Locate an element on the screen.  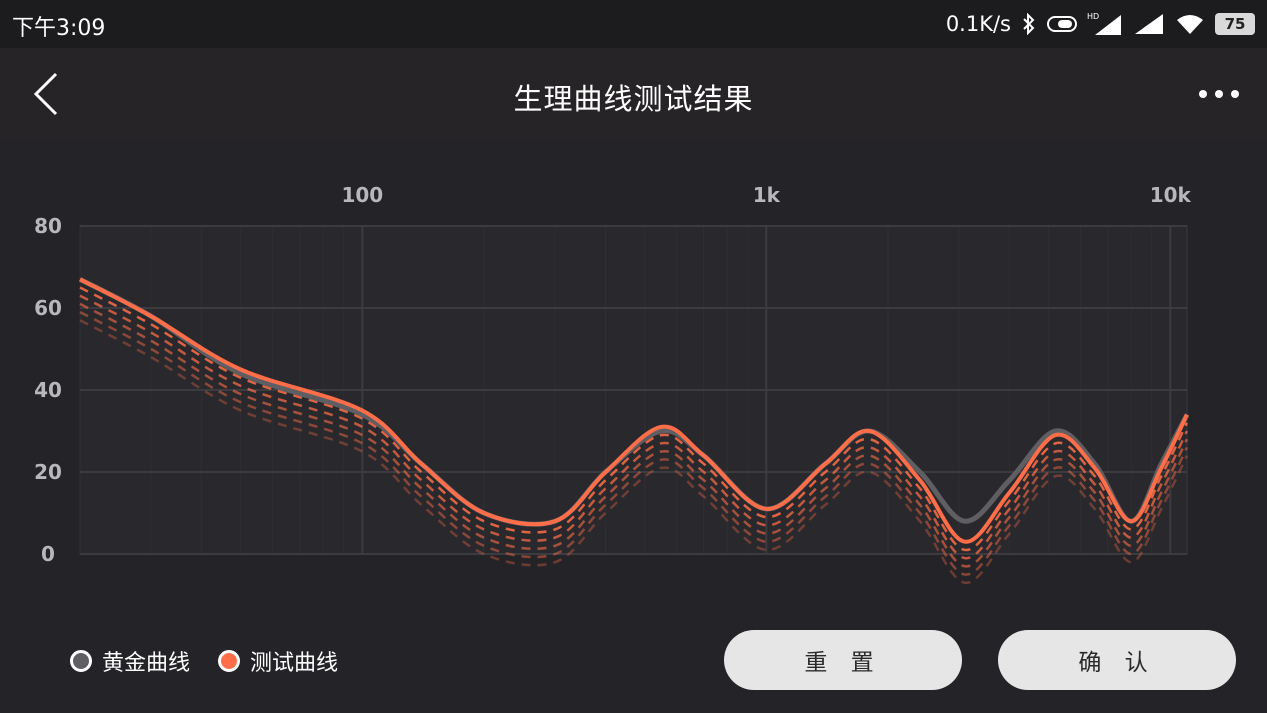
x-tick-label: 1k is located at coordinates (767, 195).